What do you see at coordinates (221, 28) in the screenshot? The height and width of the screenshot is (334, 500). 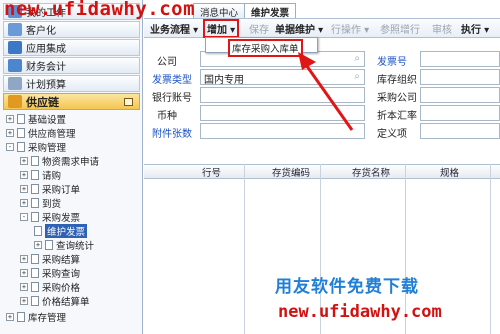 I see `add-button: 增加 ▾` at bounding box center [221, 28].